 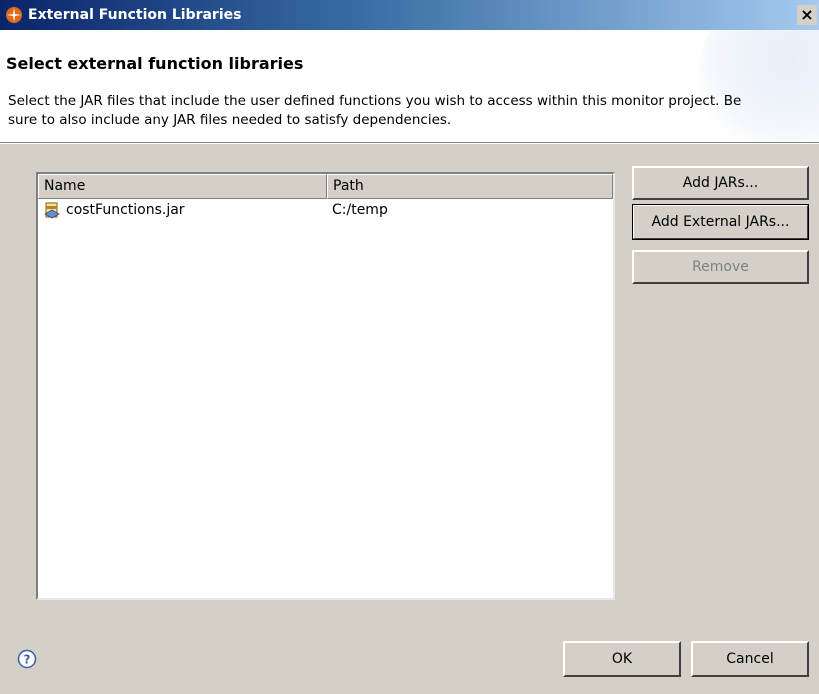 What do you see at coordinates (182, 186) in the screenshot?
I see `column-header-name: Name` at bounding box center [182, 186].